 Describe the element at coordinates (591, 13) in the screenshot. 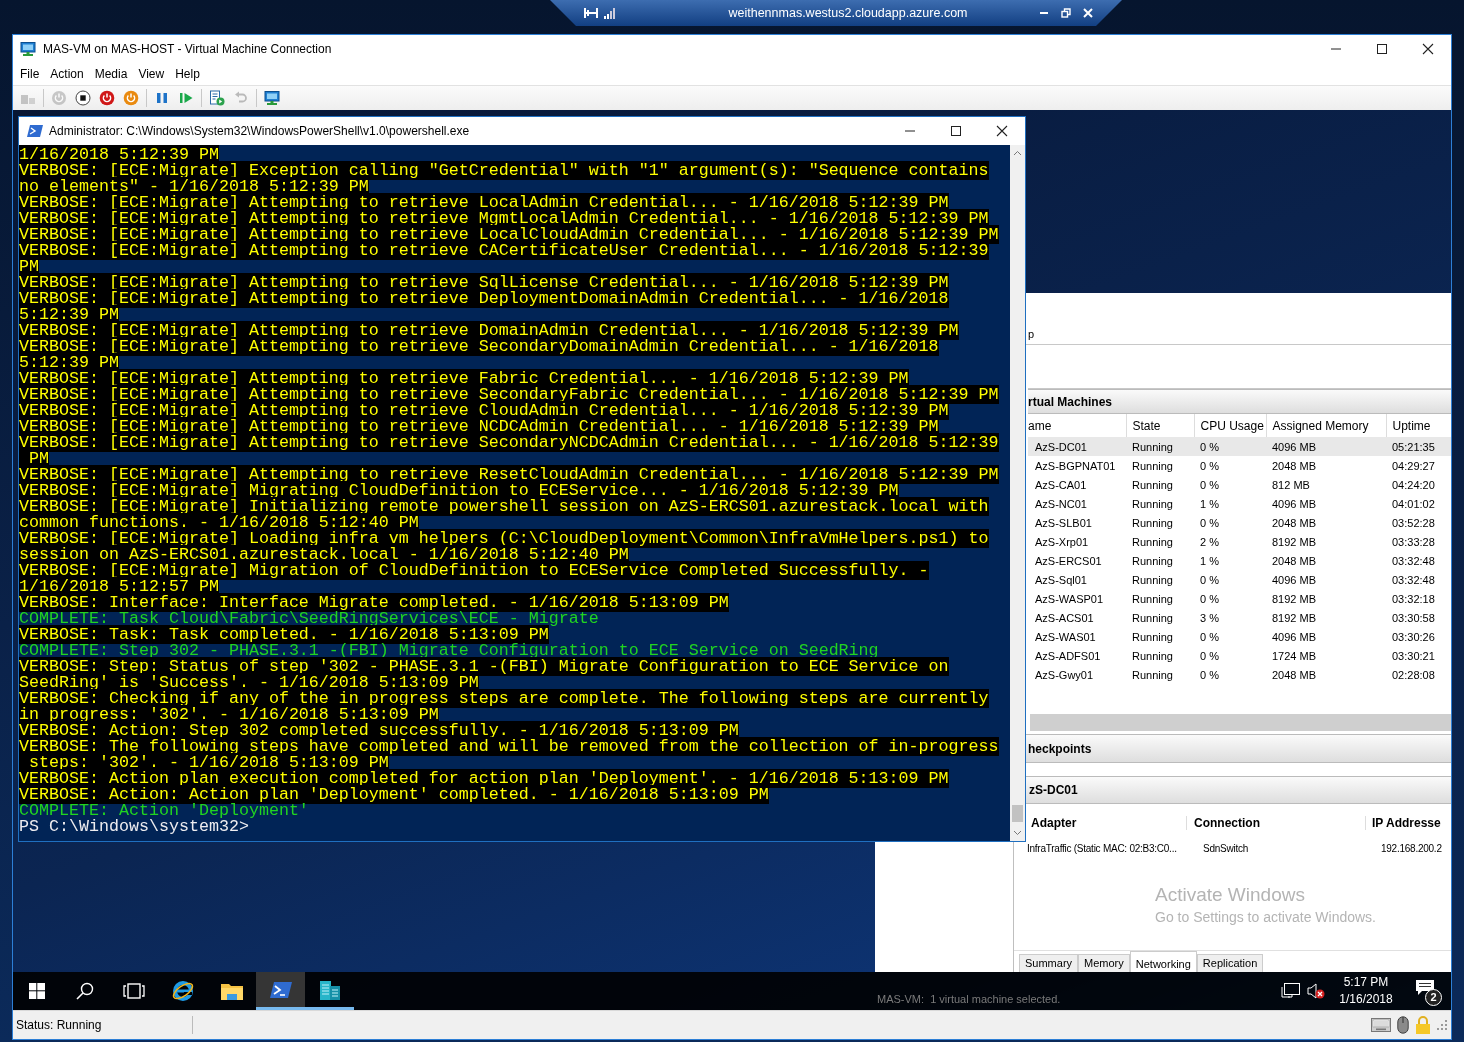

I see `pin-icon` at that location.